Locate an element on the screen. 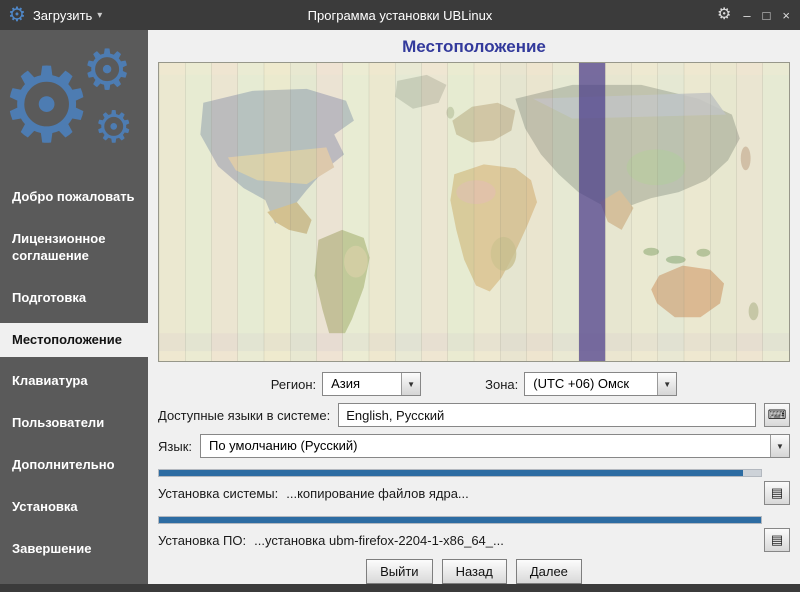 The image size is (800, 592). app-logo: ⚙ ⚙ ⚙ is located at coordinates (74, 105).